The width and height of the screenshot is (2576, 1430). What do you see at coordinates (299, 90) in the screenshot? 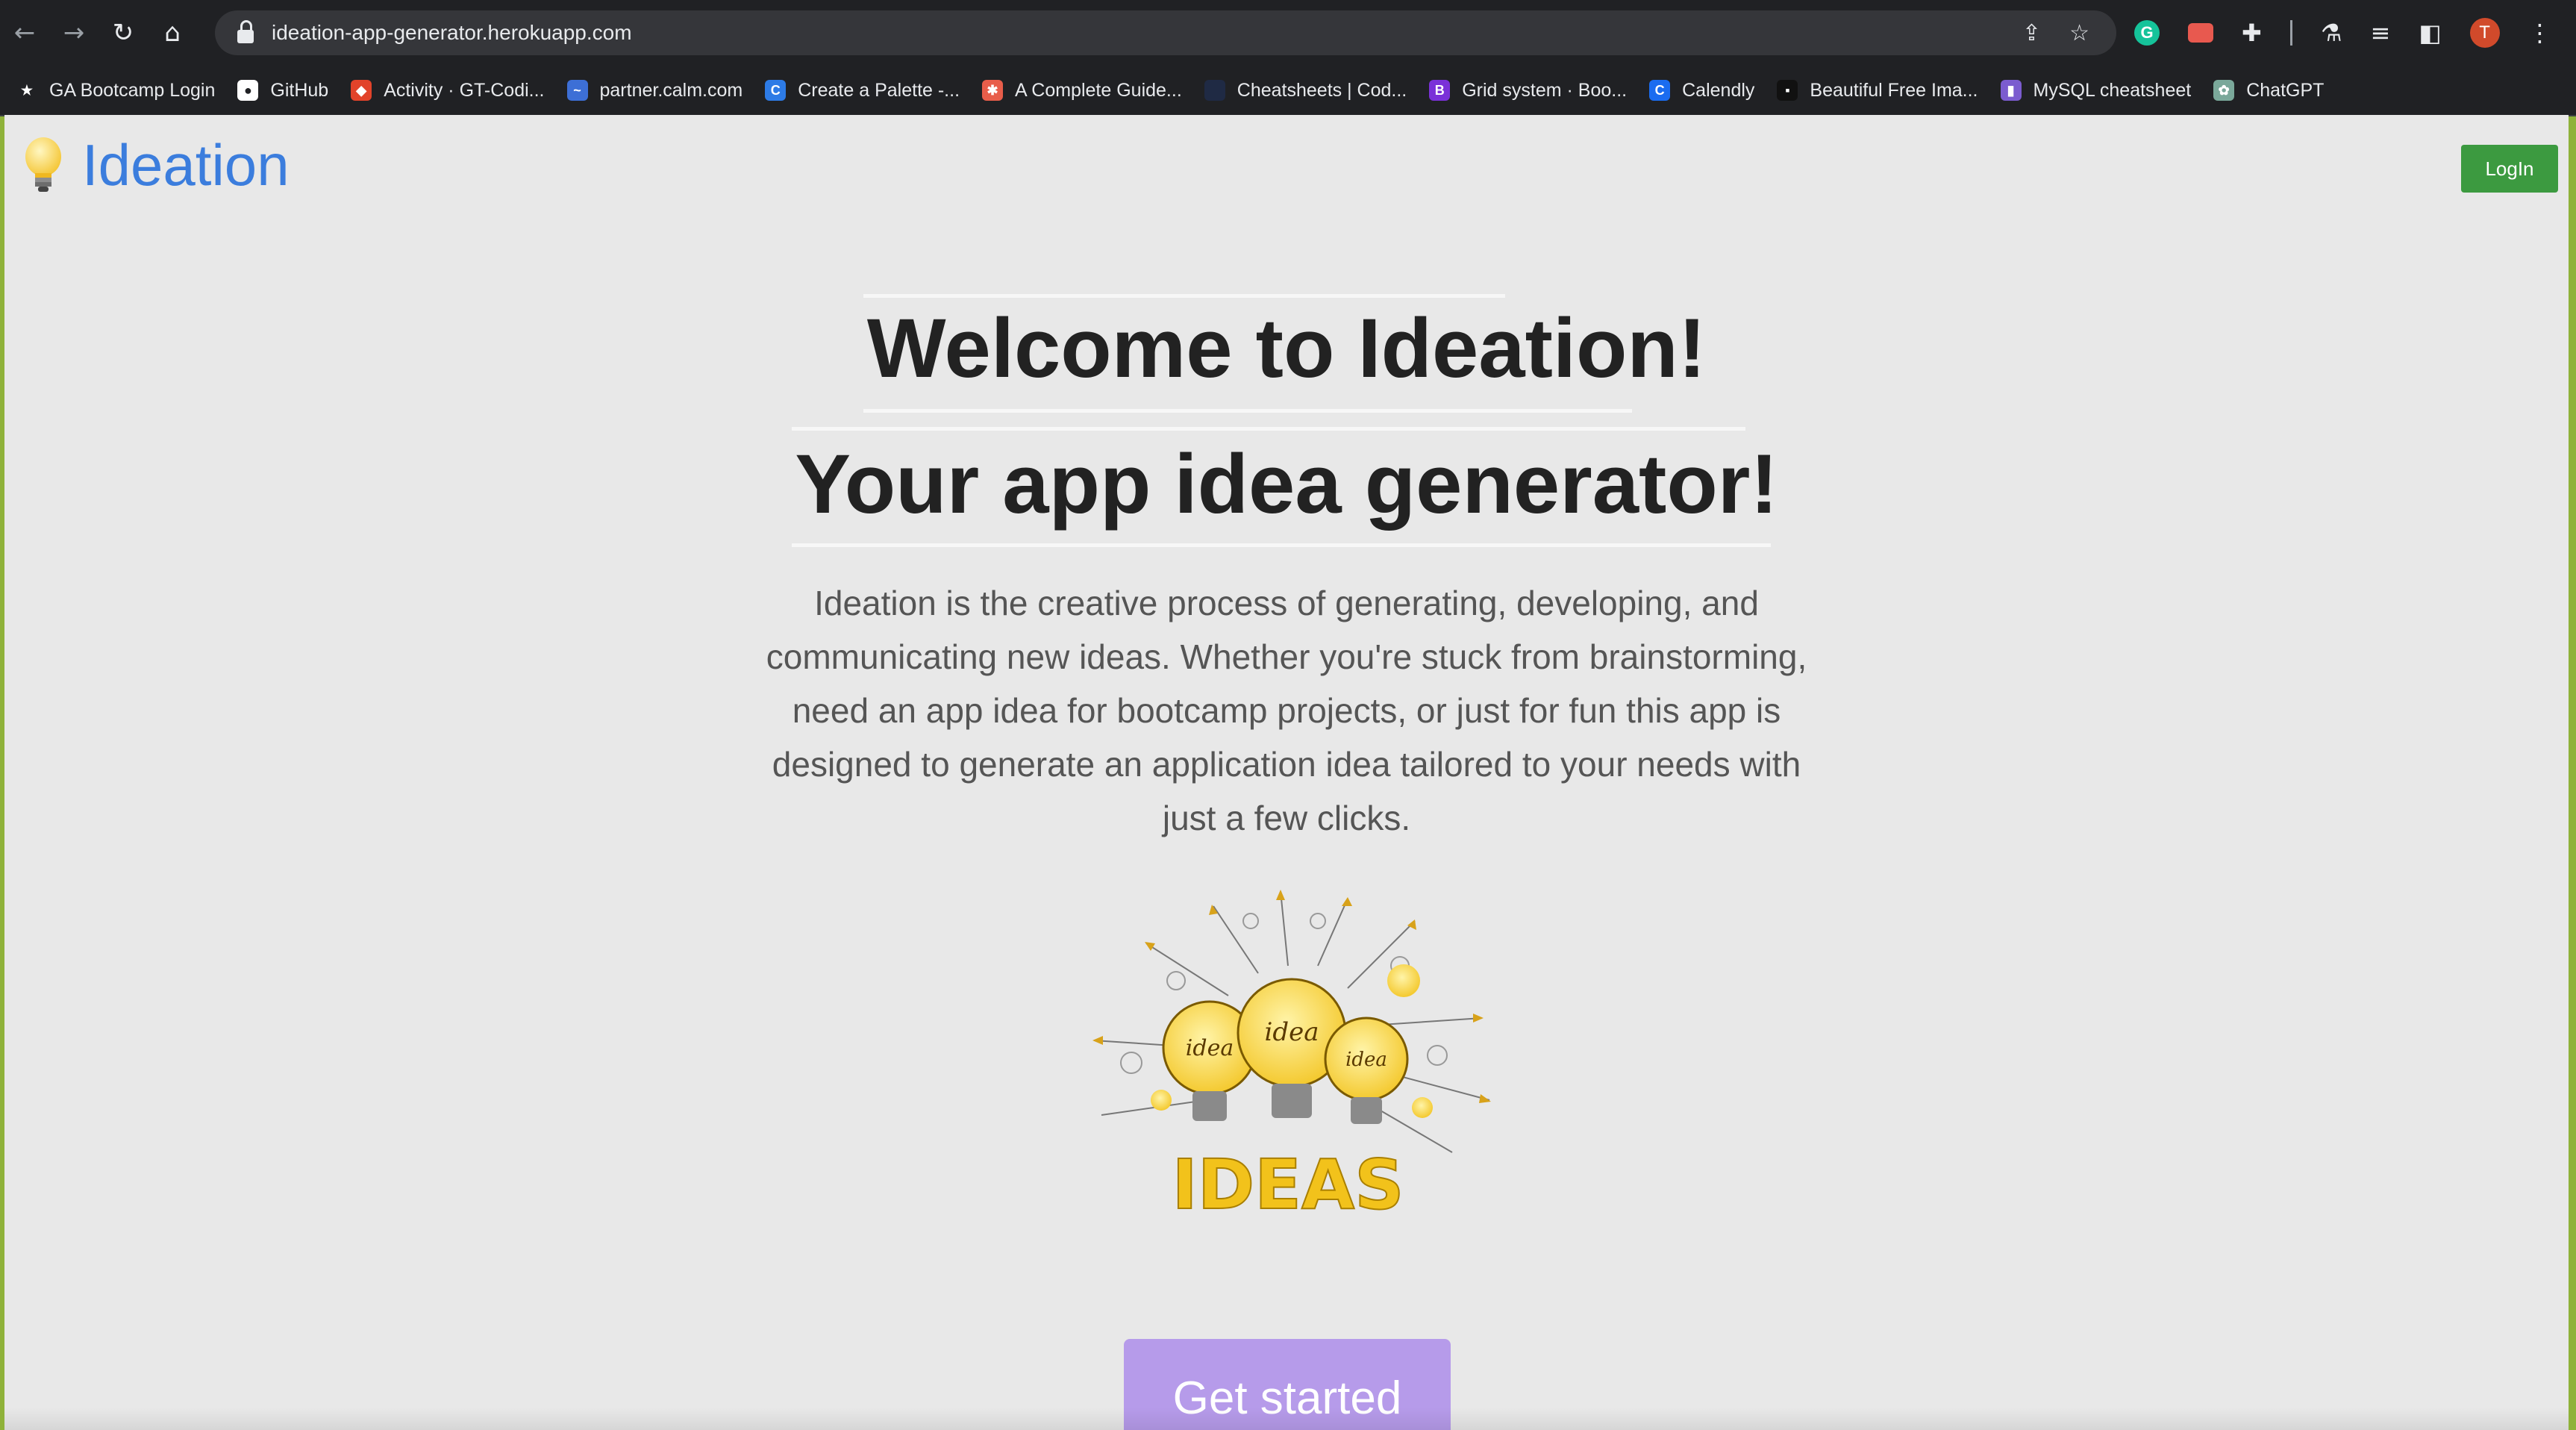
I see `bookmark-label: GitHub` at bounding box center [299, 90].